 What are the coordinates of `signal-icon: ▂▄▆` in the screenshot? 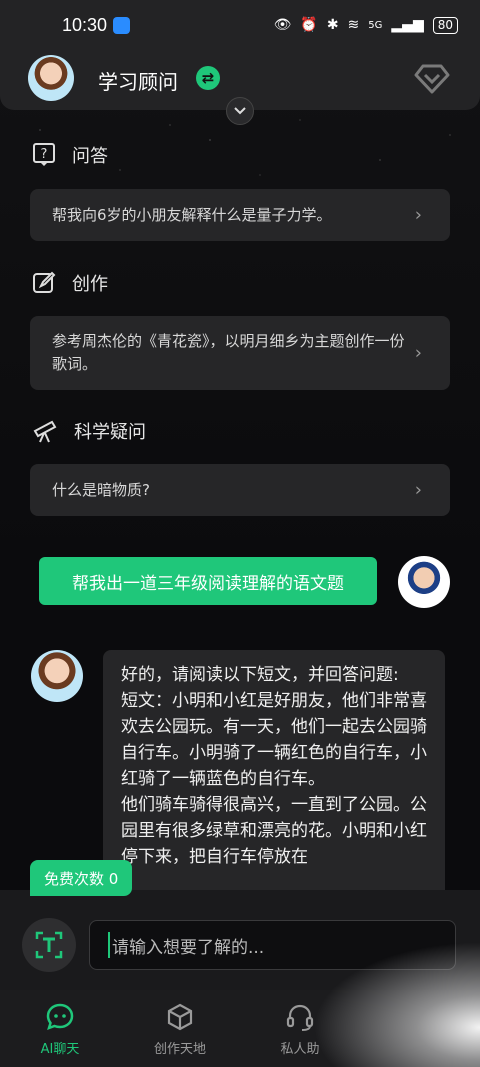 It's located at (407, 25).